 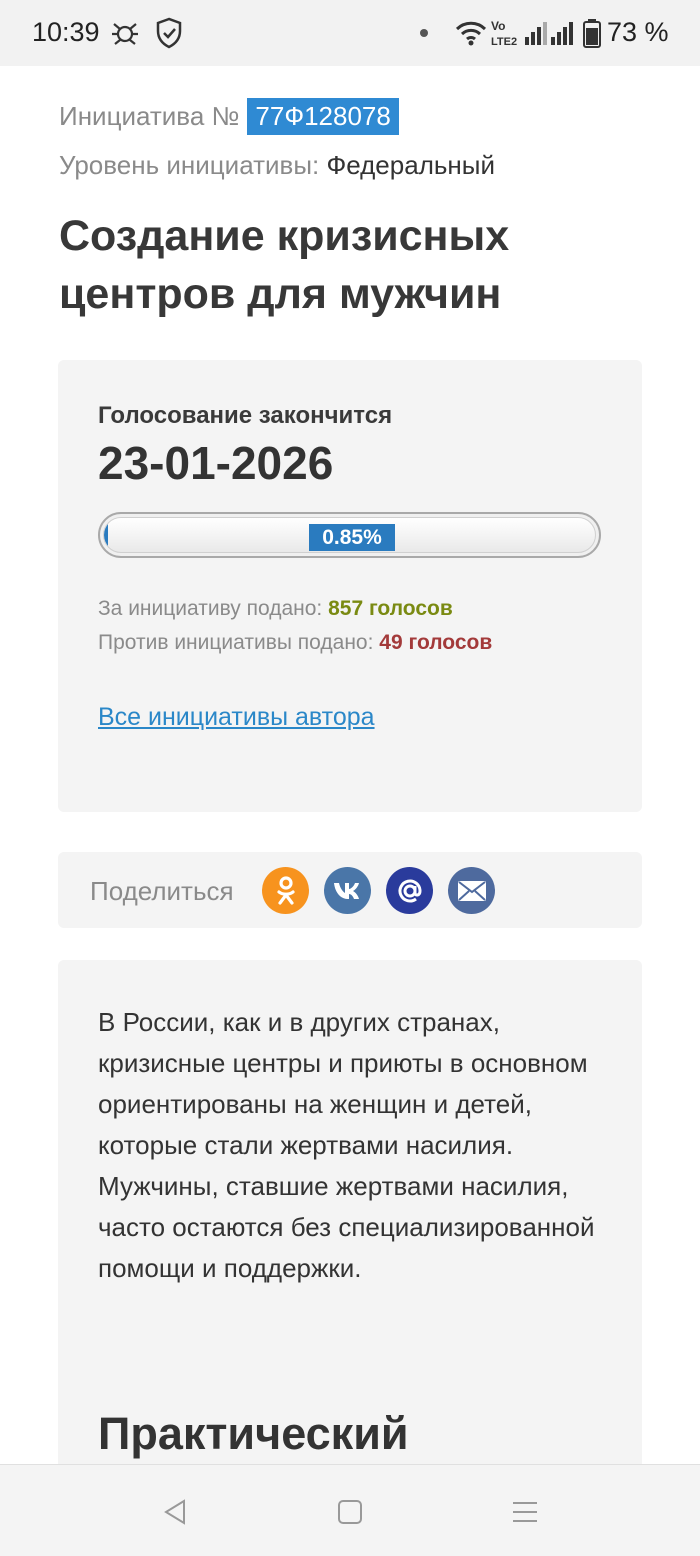 I want to click on back-icon, so click(x=175, y=1512).